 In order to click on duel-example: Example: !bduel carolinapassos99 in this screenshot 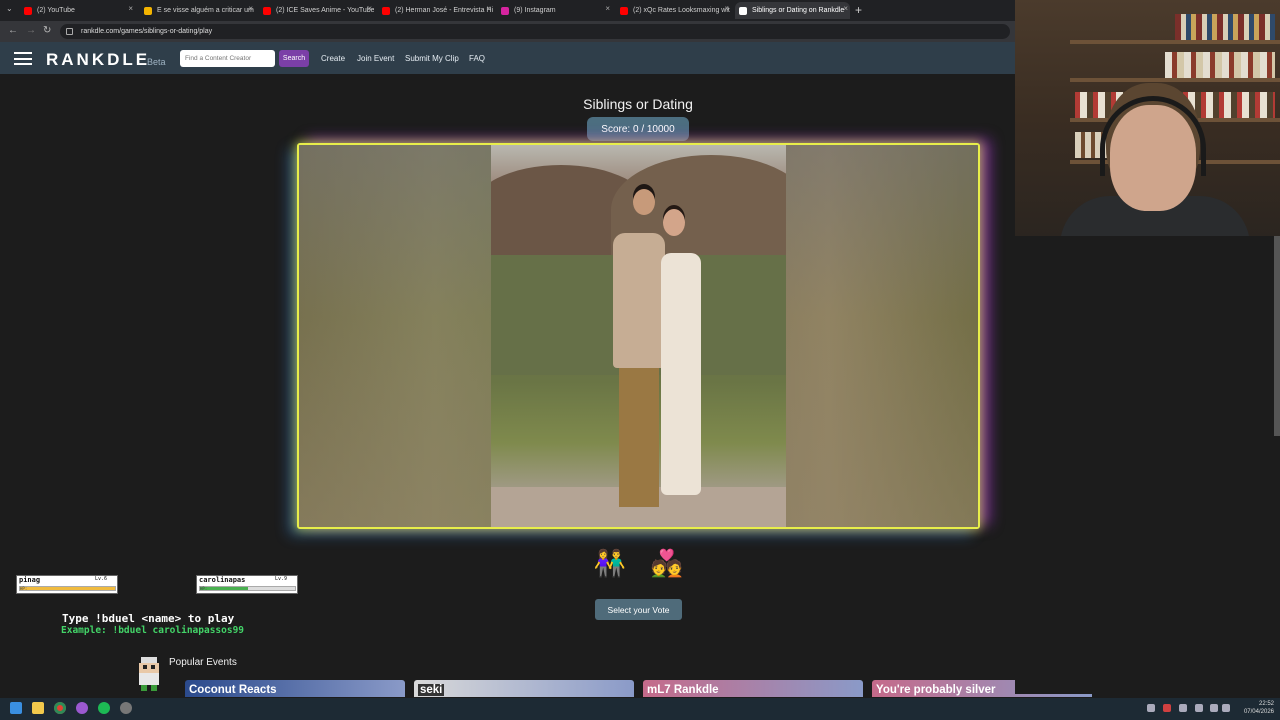, I will do `click(153, 630)`.